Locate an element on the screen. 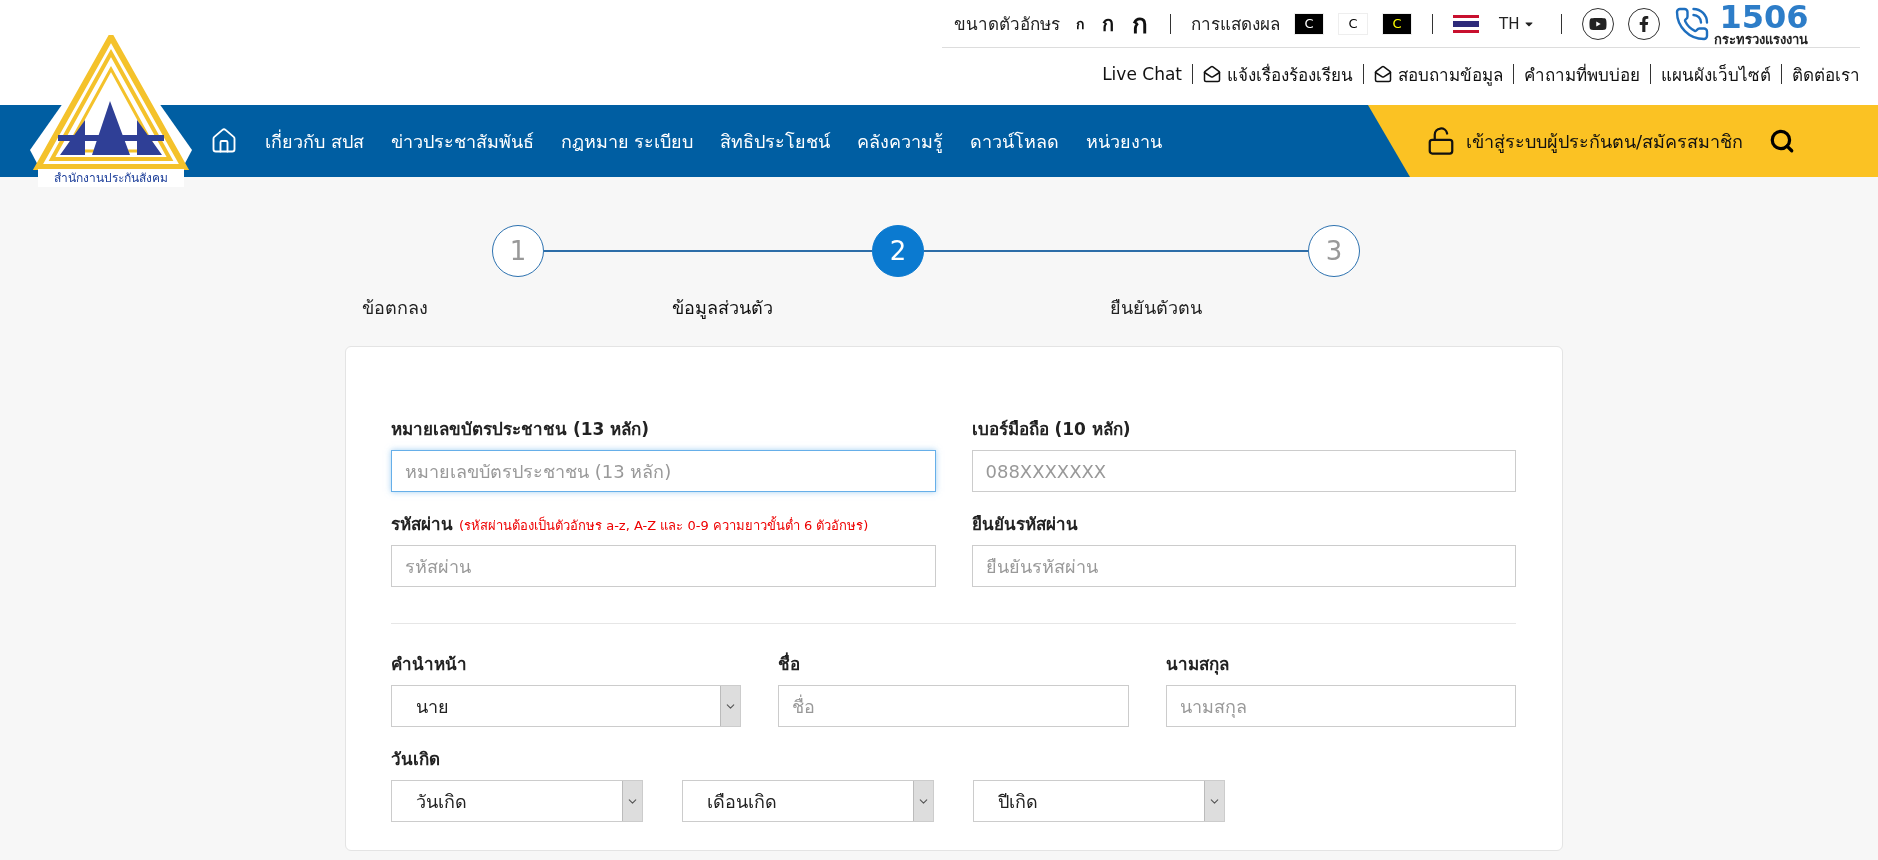  nav-item: ดาวน์โหลด is located at coordinates (1015, 141).